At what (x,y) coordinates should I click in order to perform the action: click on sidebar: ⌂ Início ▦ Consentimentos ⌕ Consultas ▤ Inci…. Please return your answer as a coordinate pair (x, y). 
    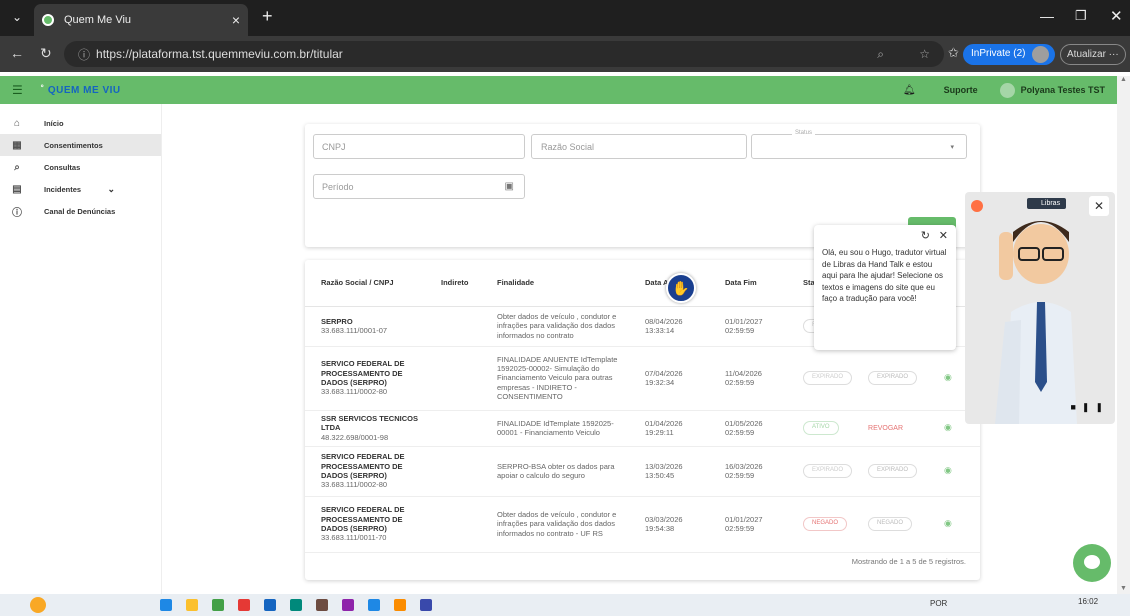
    Looking at the image, I should click on (81, 349).